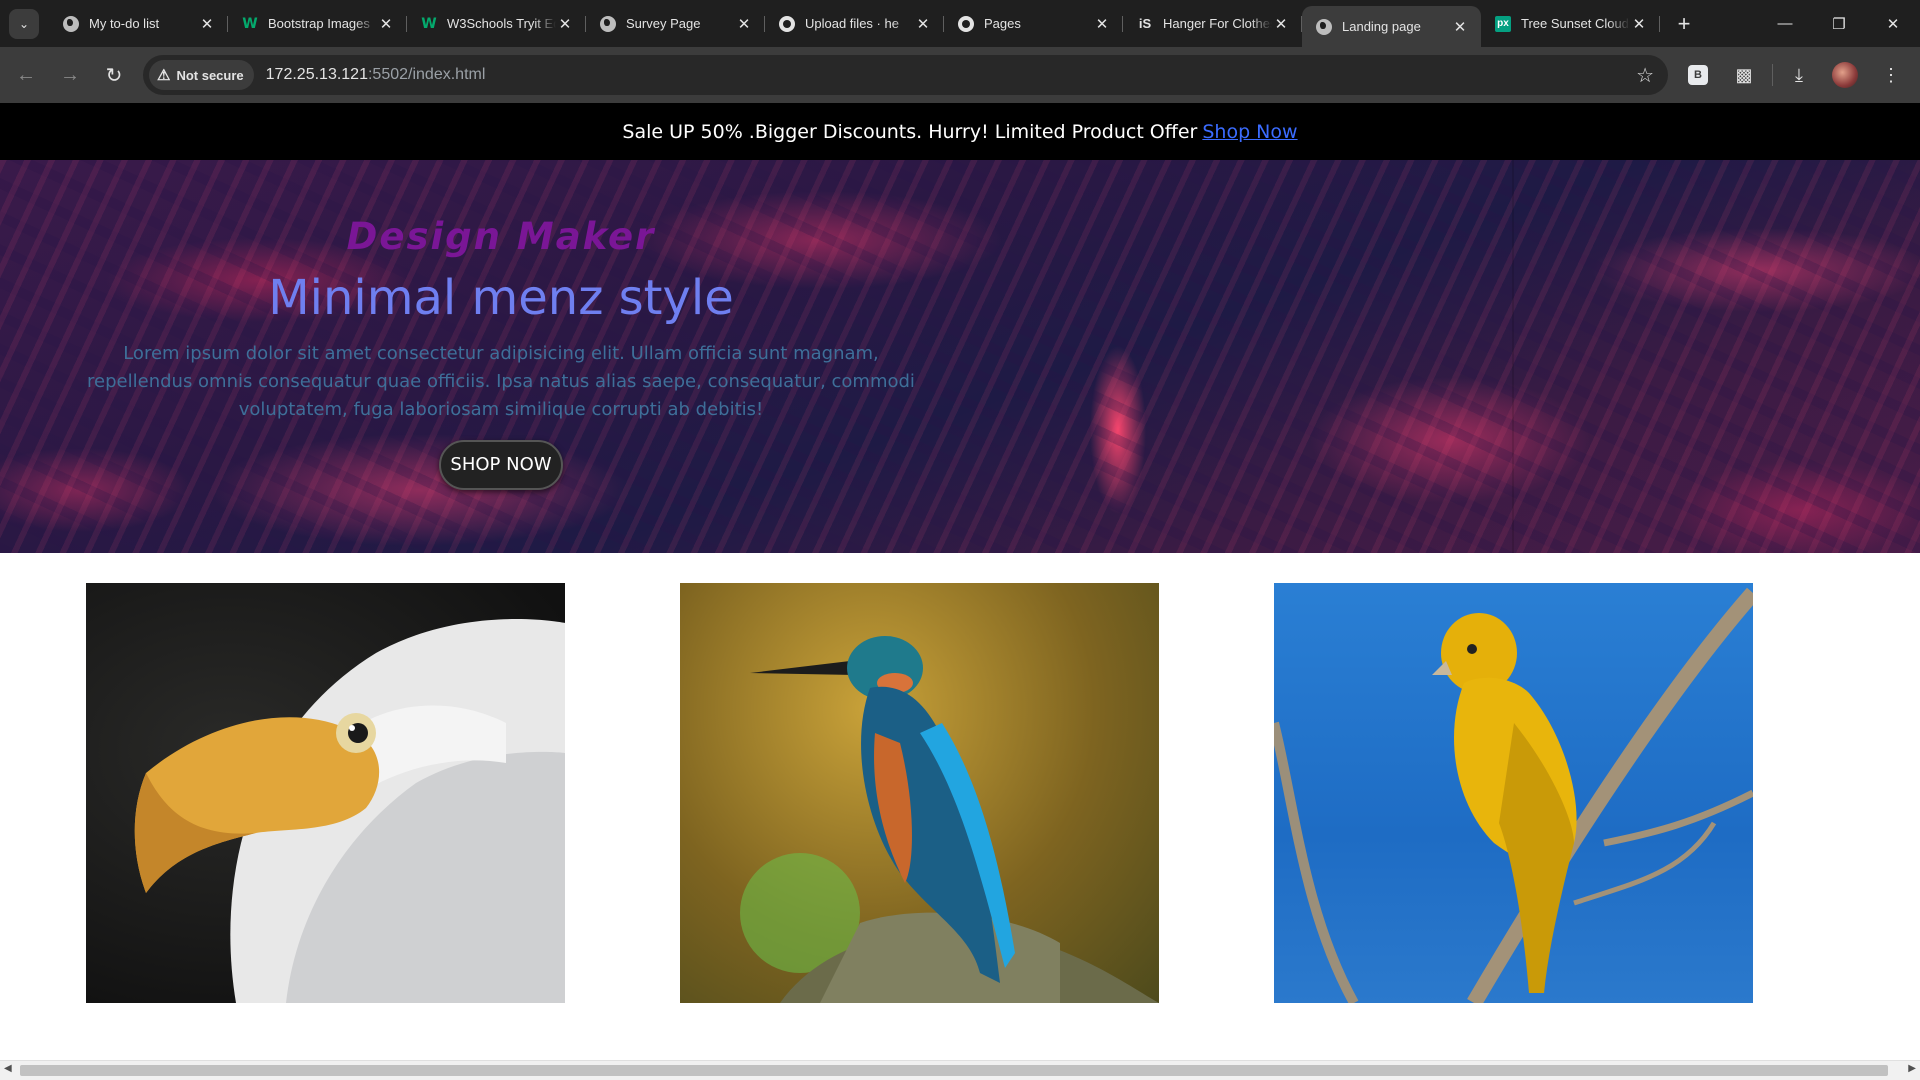  I want to click on back-button: ←, so click(26, 75).